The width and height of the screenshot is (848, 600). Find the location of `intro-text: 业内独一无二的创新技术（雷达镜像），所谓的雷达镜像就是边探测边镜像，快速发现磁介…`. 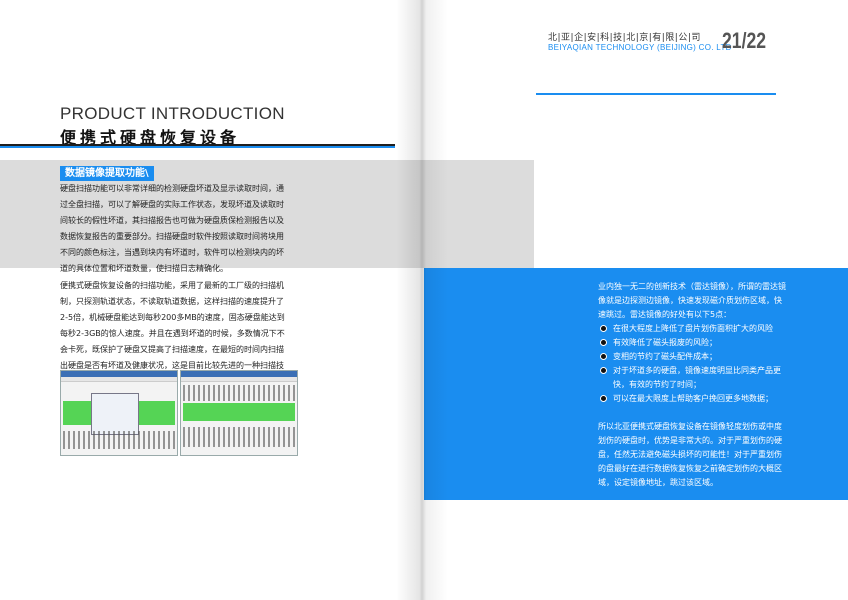

intro-text: 业内独一无二的创新技术（雷达镜像），所谓的雷达镜像就是边探测边镜像，快速发现磁介… is located at coordinates (692, 300).